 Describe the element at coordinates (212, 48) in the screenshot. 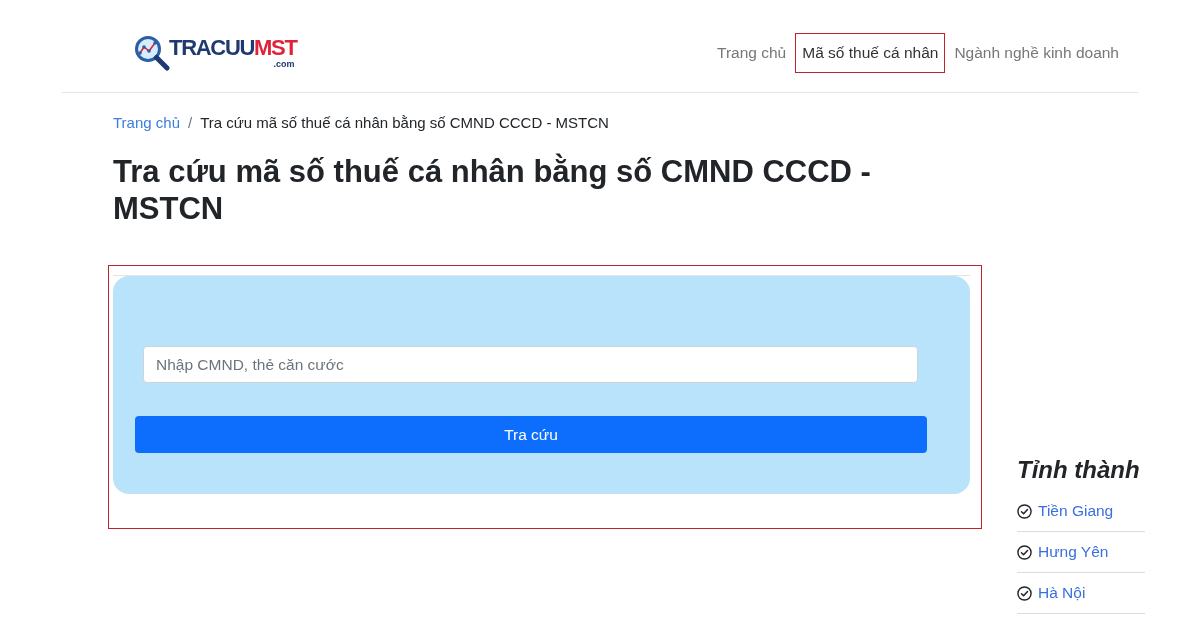

I see `logo-text: TRACUU` at that location.